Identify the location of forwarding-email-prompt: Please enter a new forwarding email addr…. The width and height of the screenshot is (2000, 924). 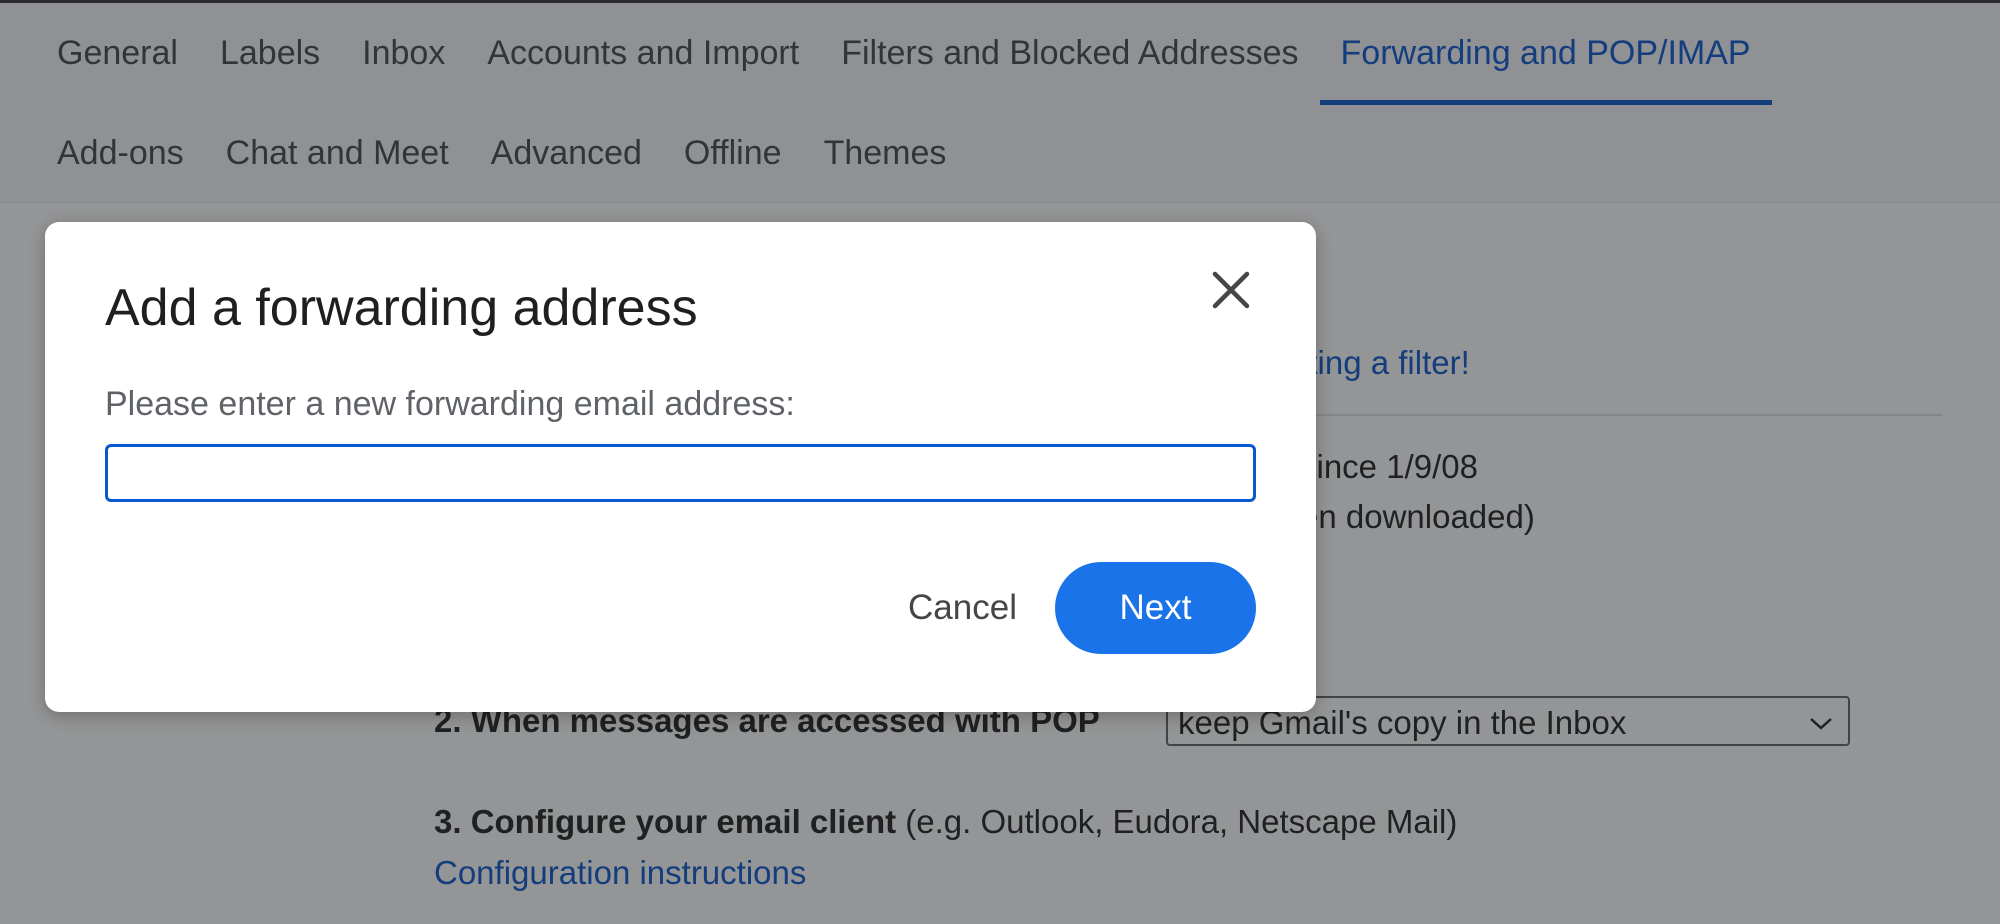
(450, 404).